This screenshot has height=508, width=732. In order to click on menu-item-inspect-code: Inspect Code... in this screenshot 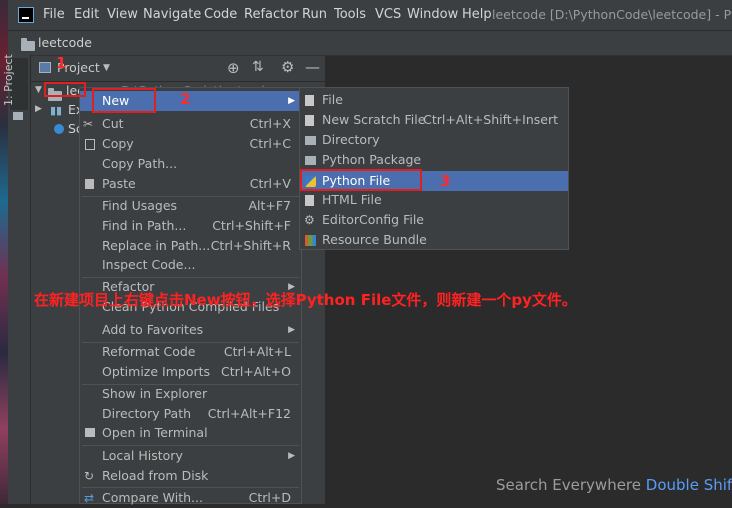, I will do `click(190, 265)`.